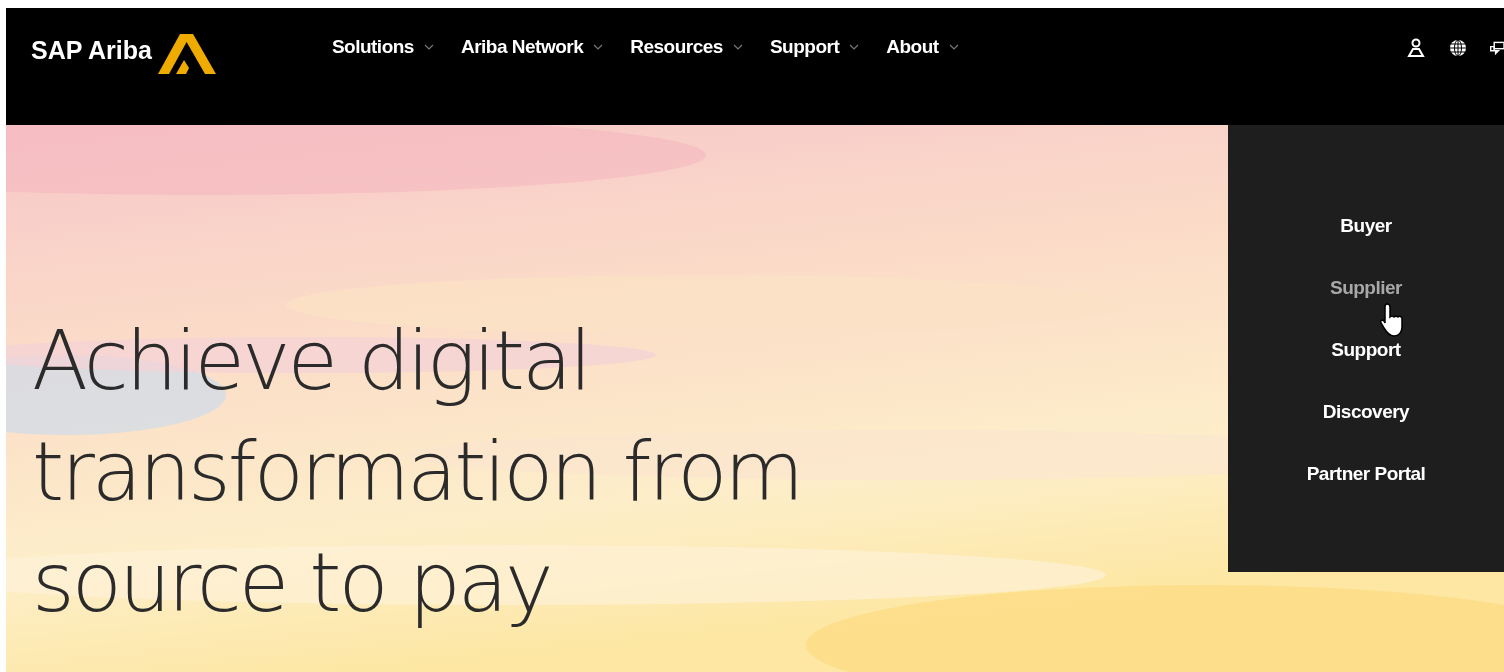  What do you see at coordinates (1366, 412) in the screenshot?
I see `dropdown-item: Discovery` at bounding box center [1366, 412].